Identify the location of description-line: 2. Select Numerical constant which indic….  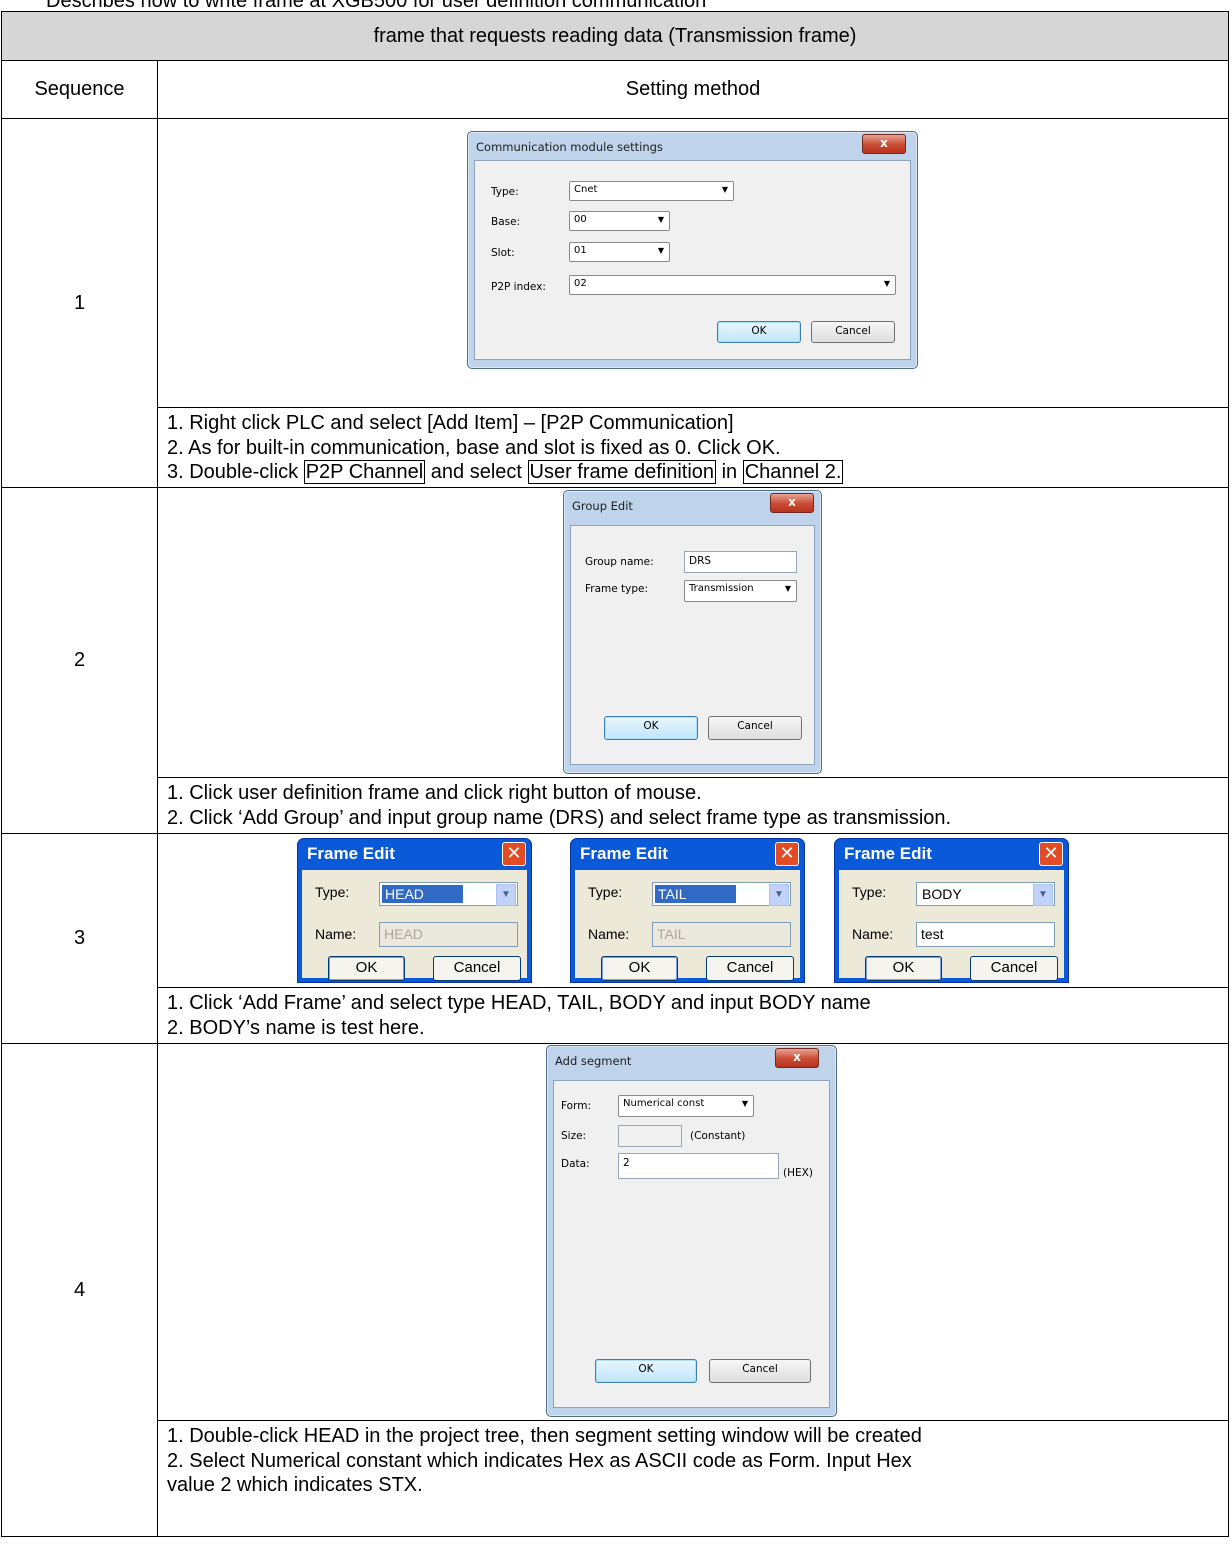
(539, 1460).